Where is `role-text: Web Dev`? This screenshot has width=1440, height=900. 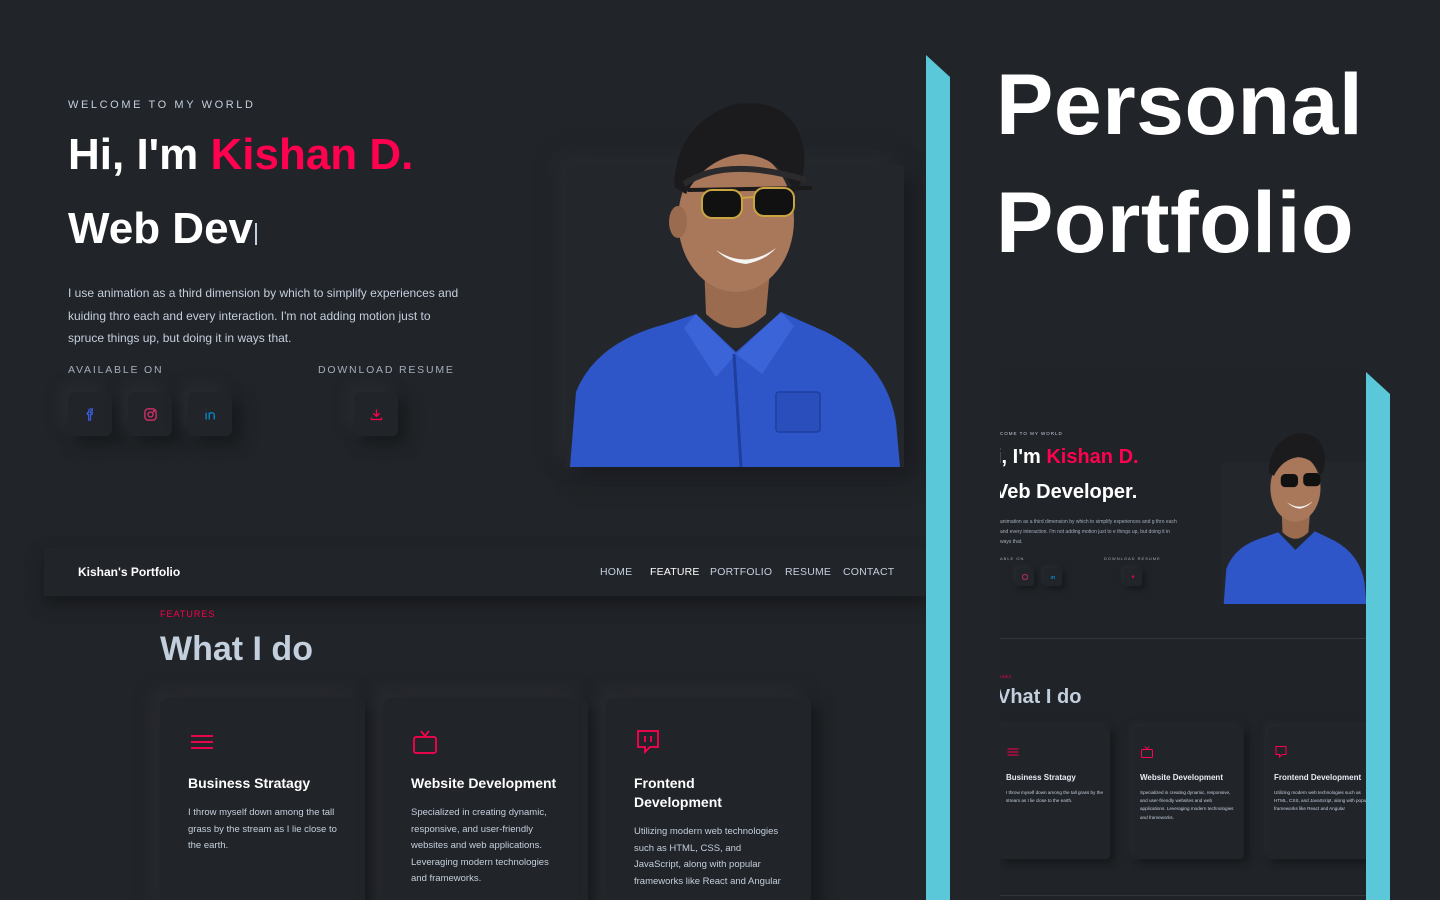
role-text: Web Dev is located at coordinates (161, 228).